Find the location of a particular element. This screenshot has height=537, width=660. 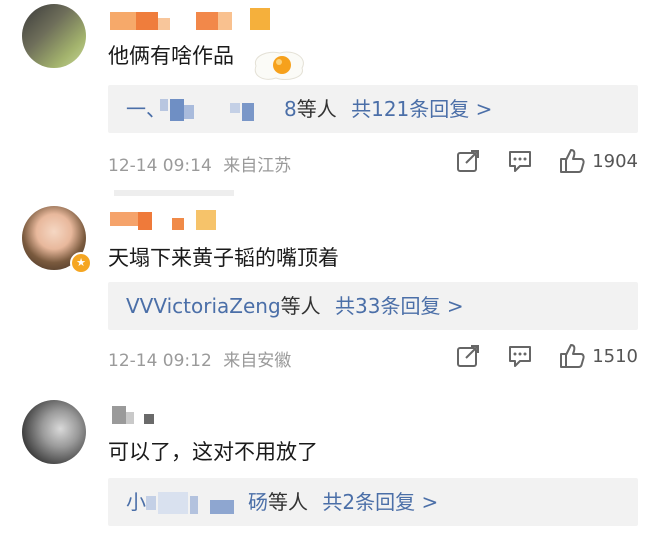

comment-location: 来自安徽 is located at coordinates (257, 361).